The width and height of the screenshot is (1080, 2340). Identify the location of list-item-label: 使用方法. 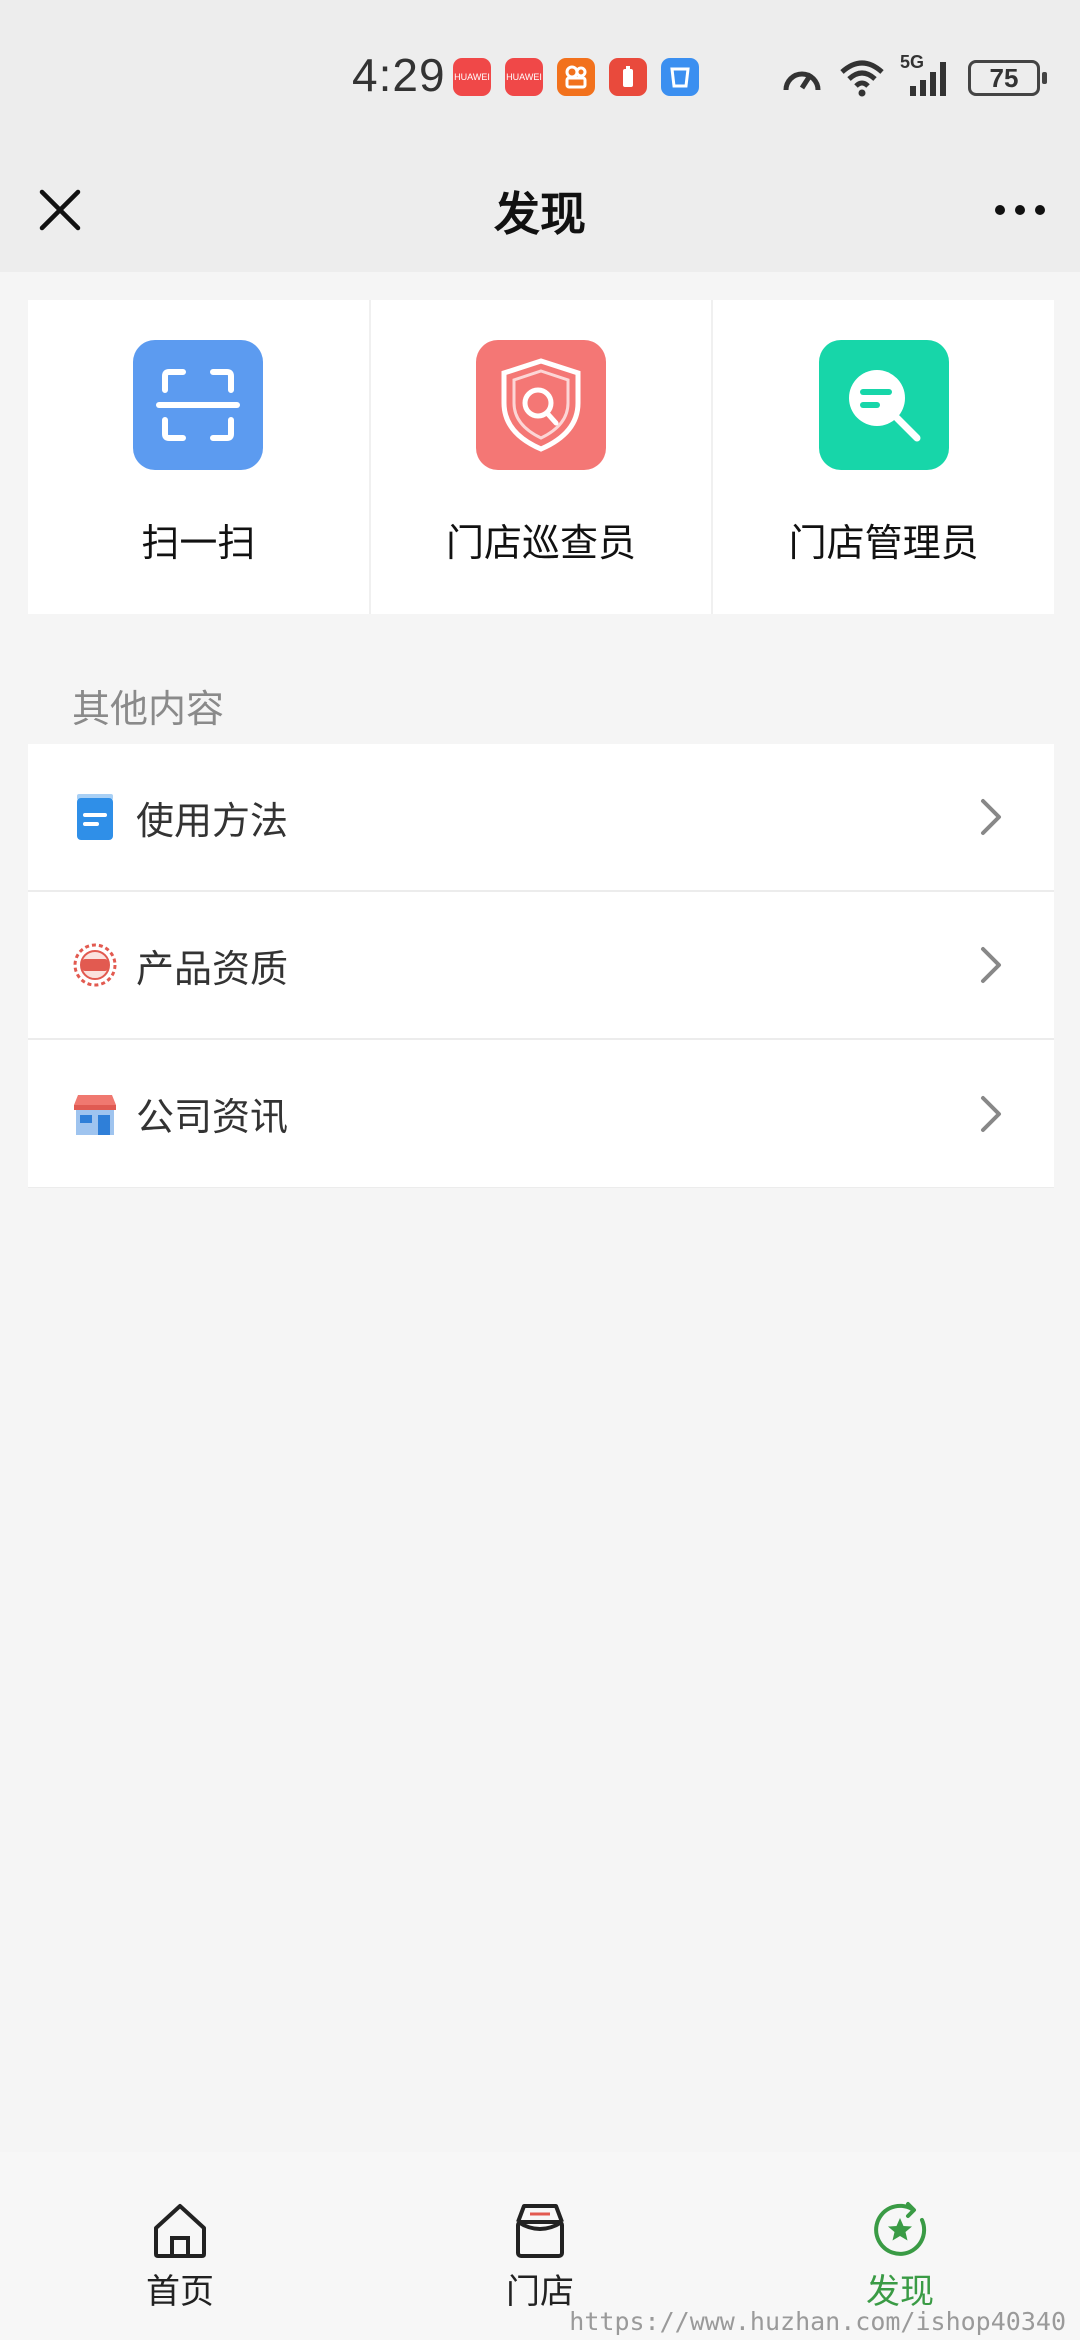
(212, 820).